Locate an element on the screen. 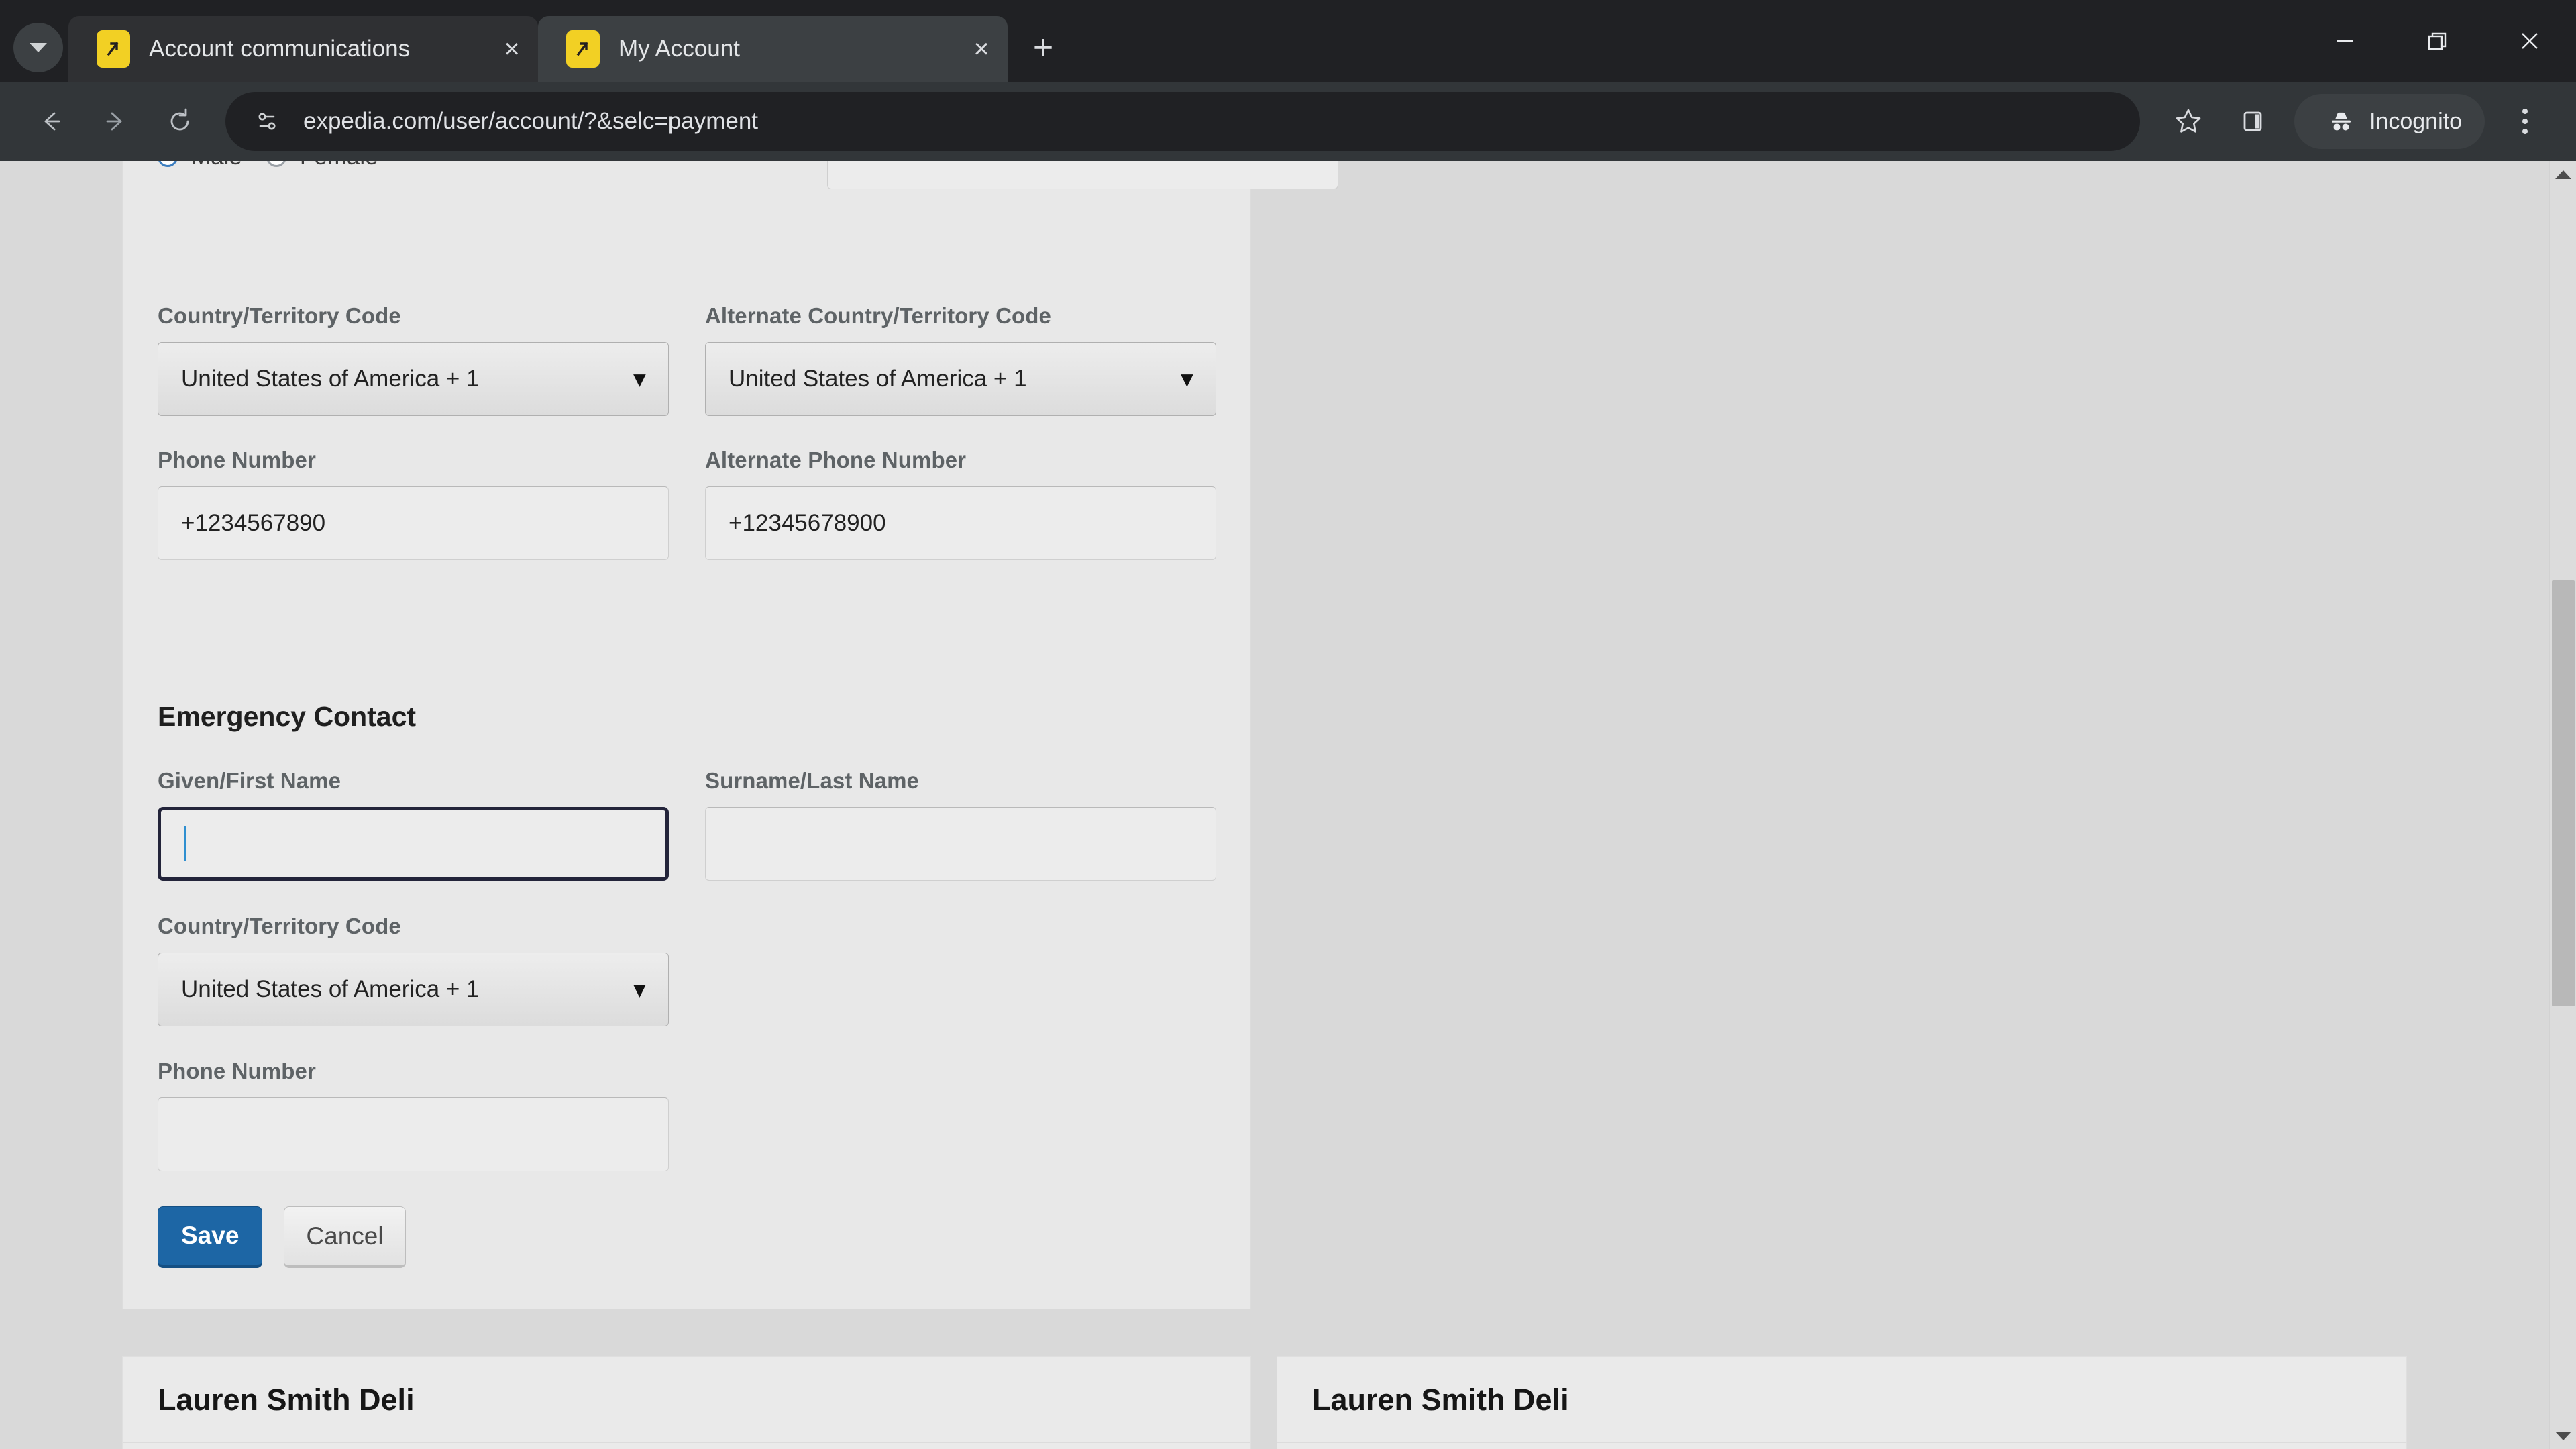  reload-button is located at coordinates (180, 121).